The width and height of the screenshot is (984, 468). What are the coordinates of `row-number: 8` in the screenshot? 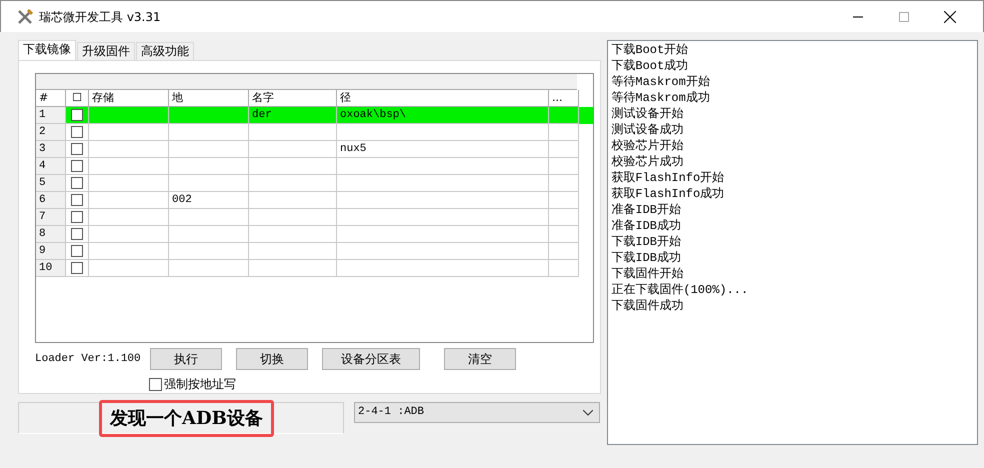 It's located at (51, 234).